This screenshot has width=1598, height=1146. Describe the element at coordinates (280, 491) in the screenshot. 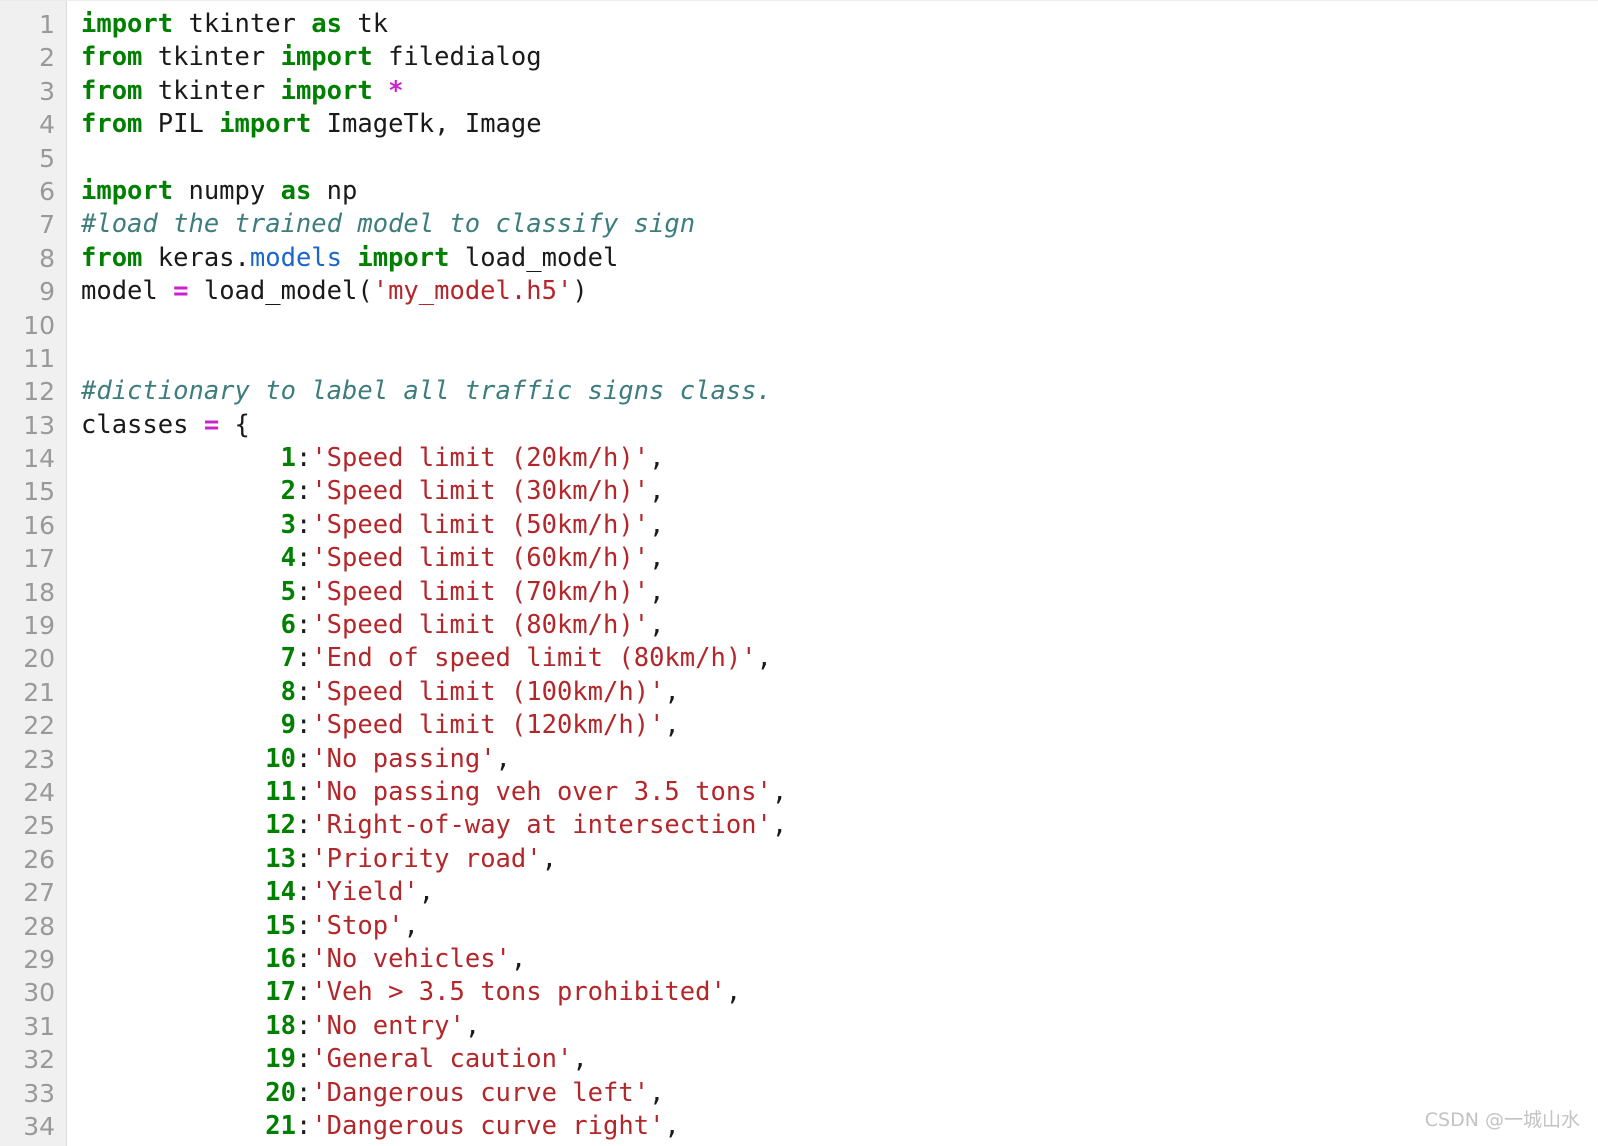

I see `code-token-num: 2` at that location.